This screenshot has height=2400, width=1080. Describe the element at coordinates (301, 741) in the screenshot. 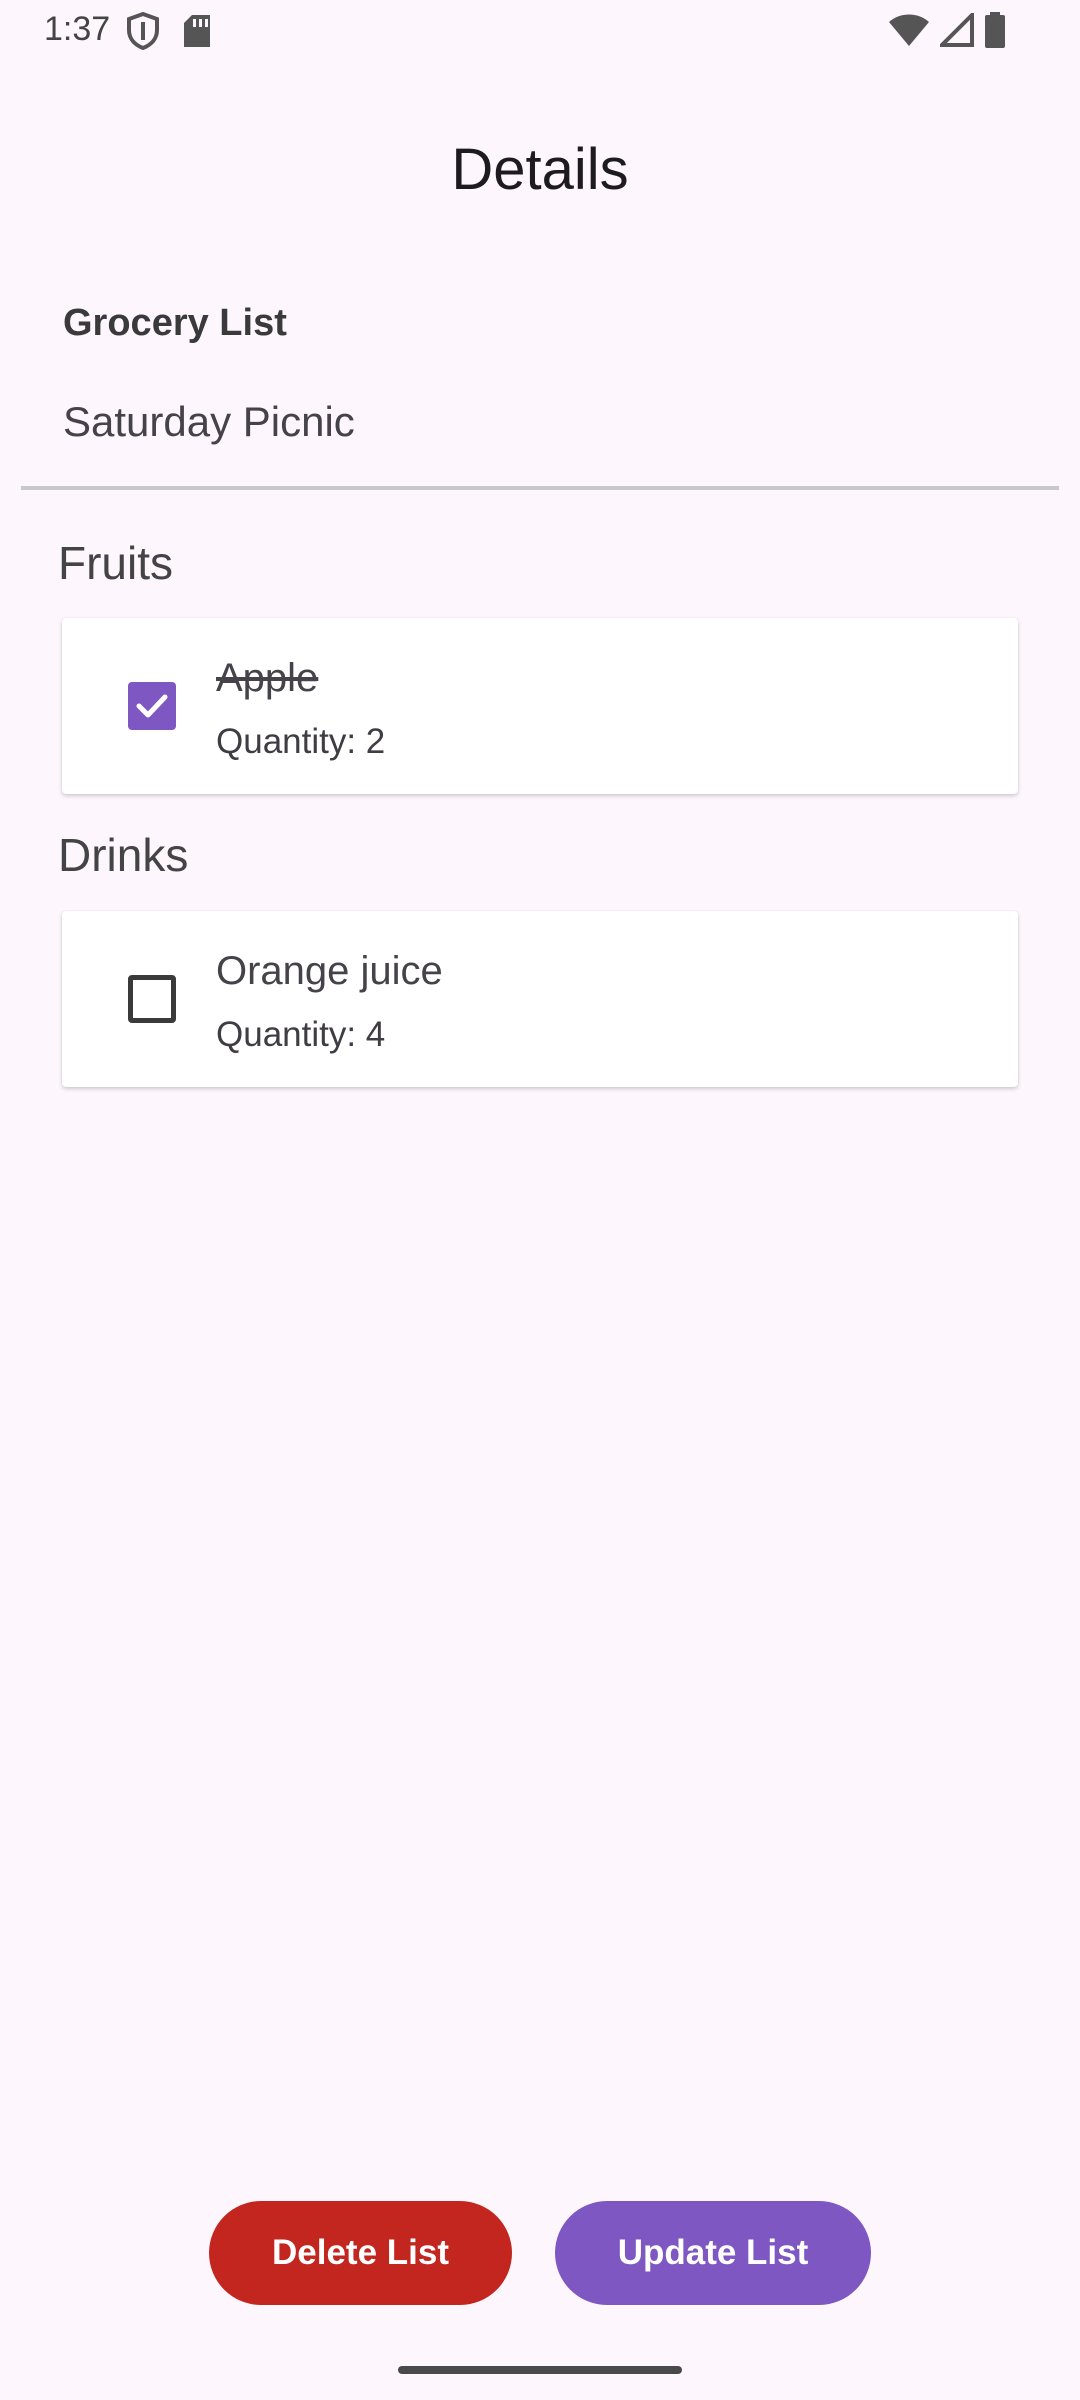

I see `item-quantity: Quantity: 2` at that location.